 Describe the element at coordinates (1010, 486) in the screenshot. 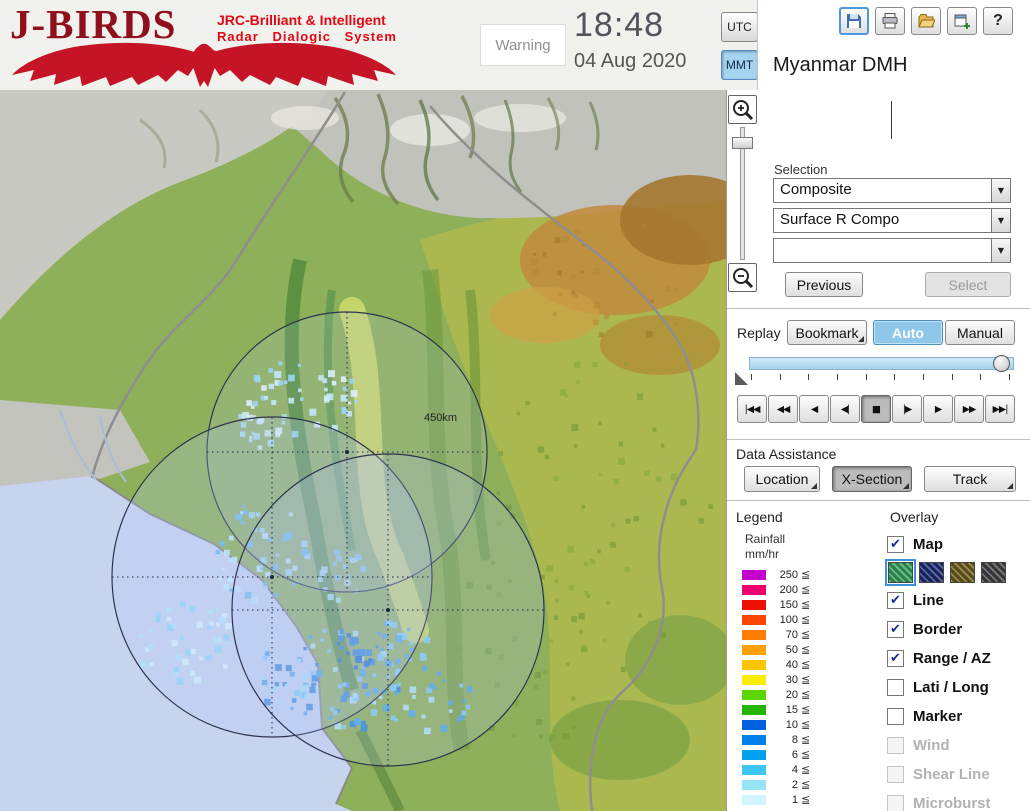

I see `corner-expand-icon` at that location.